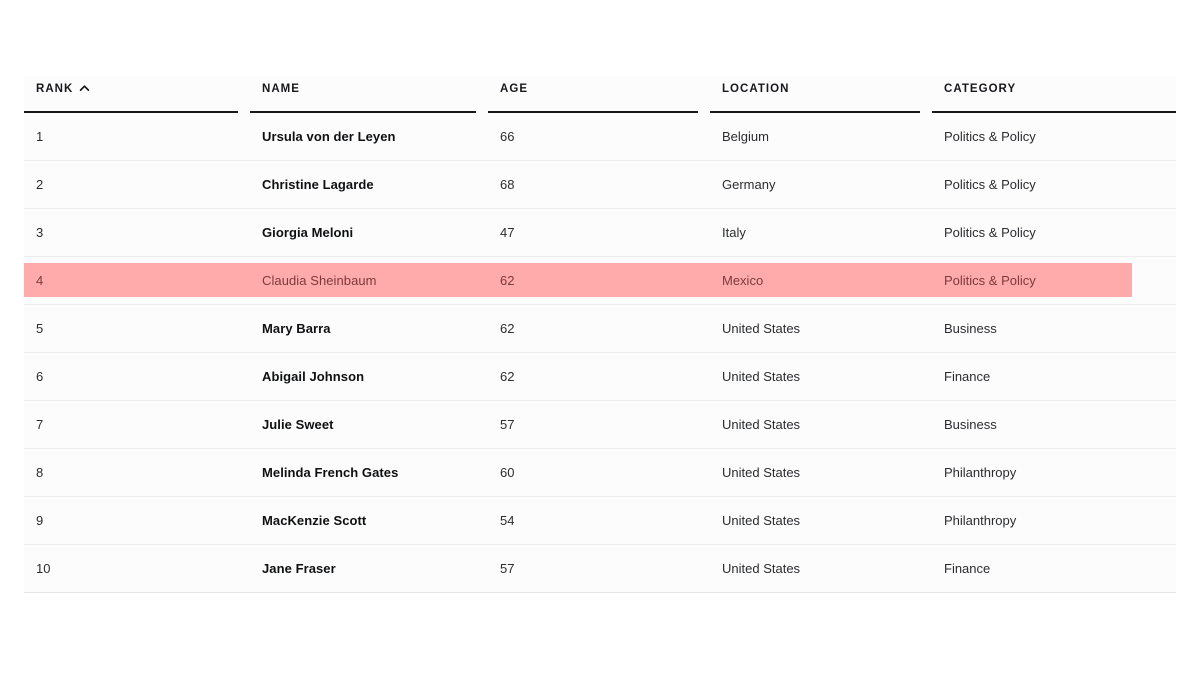 Image resolution: width=1200 pixels, height=680 pixels. I want to click on cell-name: Abigail Johnson, so click(369, 376).